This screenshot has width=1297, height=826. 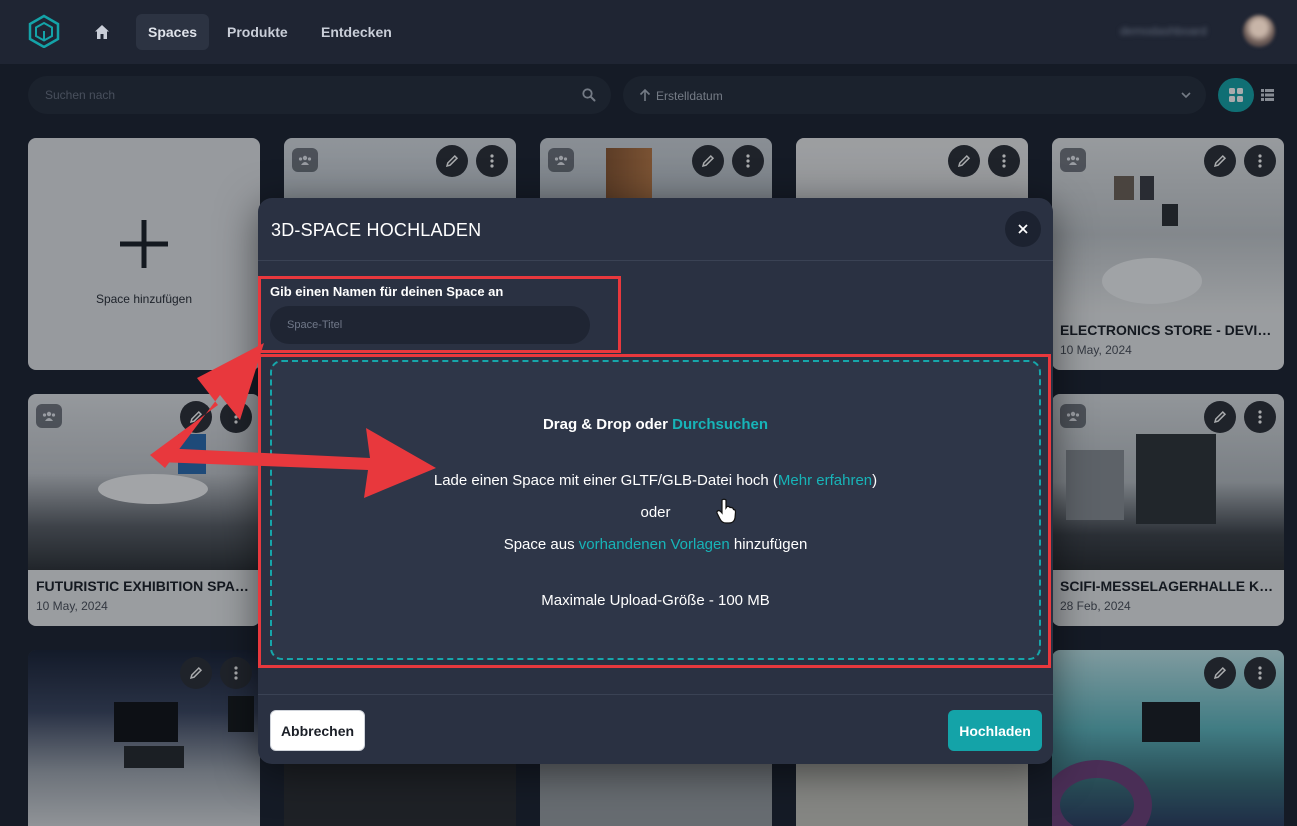 I want to click on tab-spaces: Spaces, so click(x=173, y=32).